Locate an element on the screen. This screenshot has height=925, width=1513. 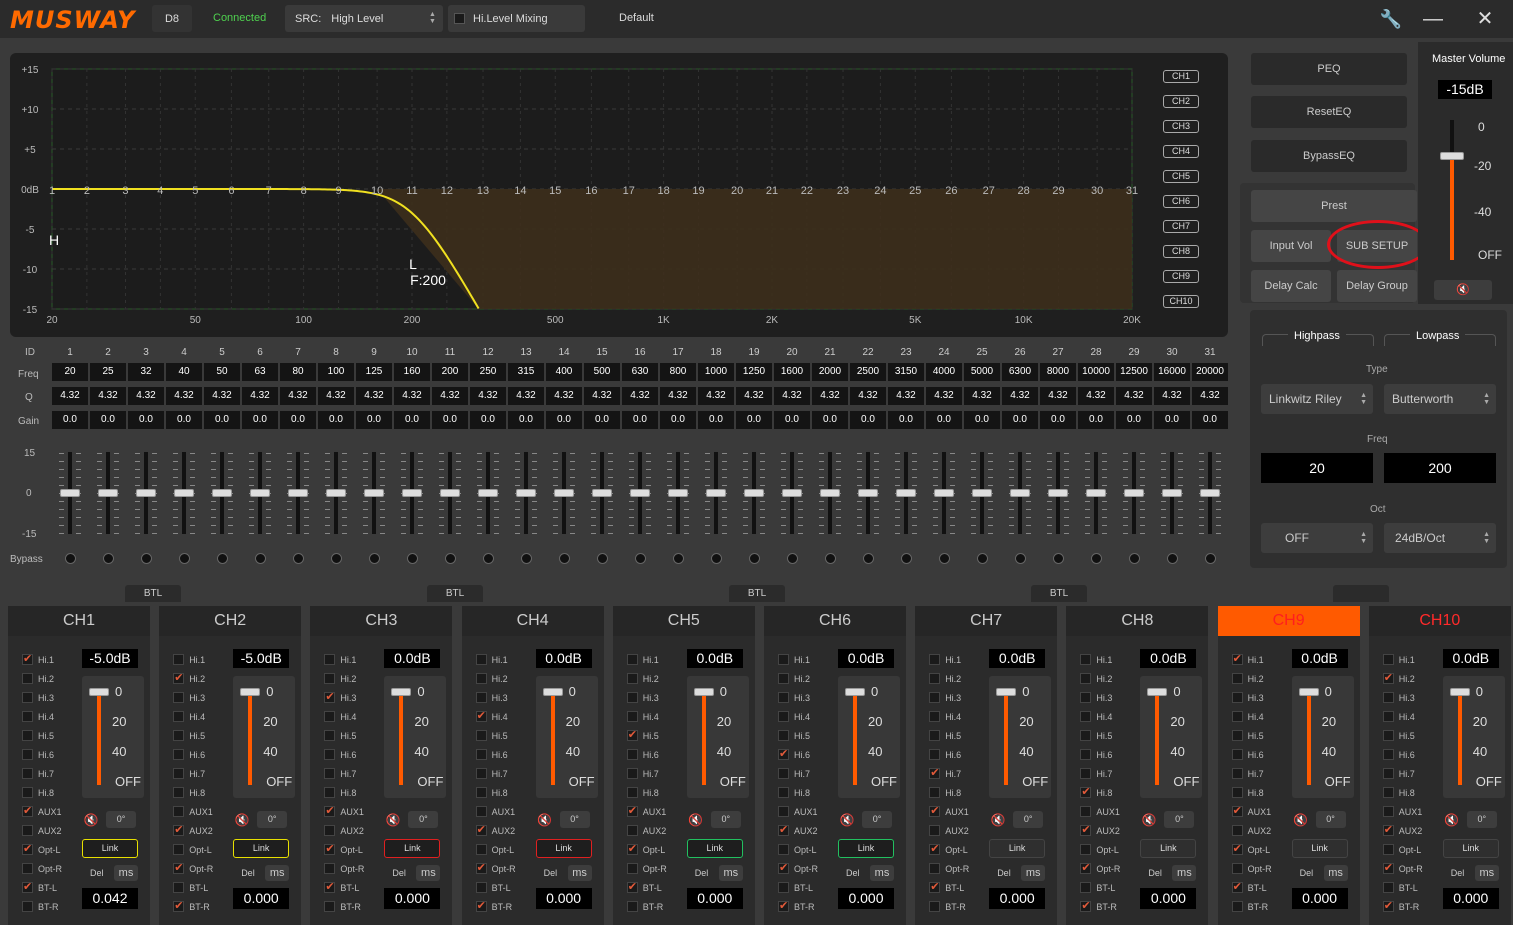
band-gain-input-2: 0.0 is located at coordinates (108, 420).